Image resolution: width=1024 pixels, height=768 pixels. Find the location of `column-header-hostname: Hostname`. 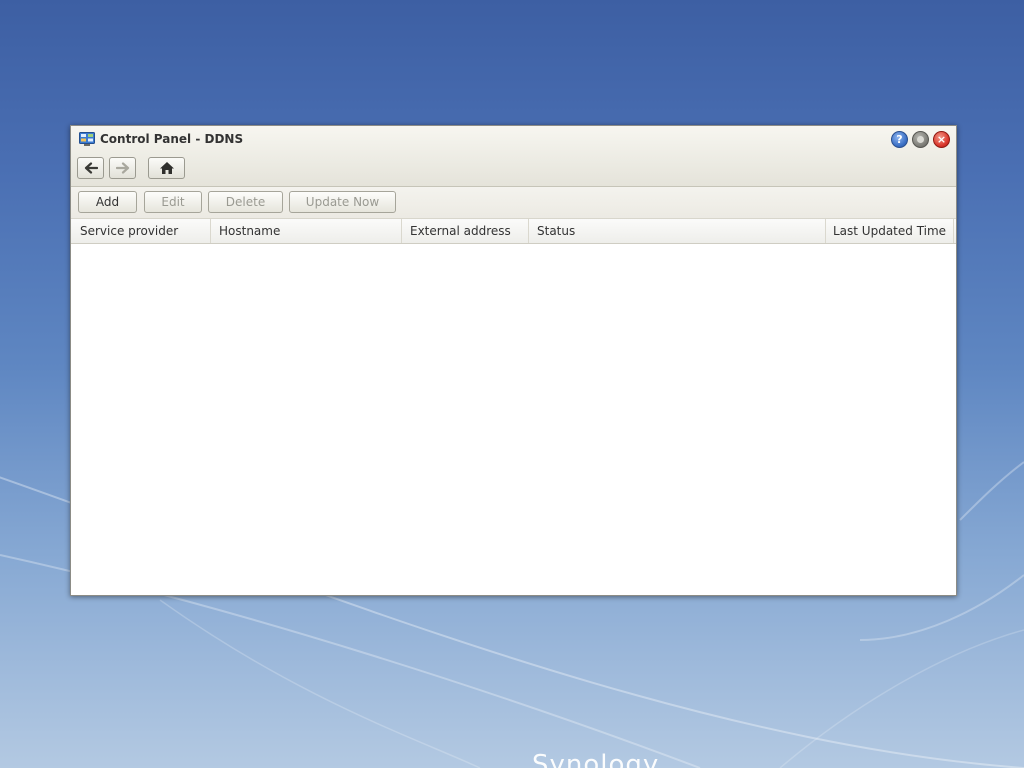

column-header-hostname: Hostname is located at coordinates (306, 231).